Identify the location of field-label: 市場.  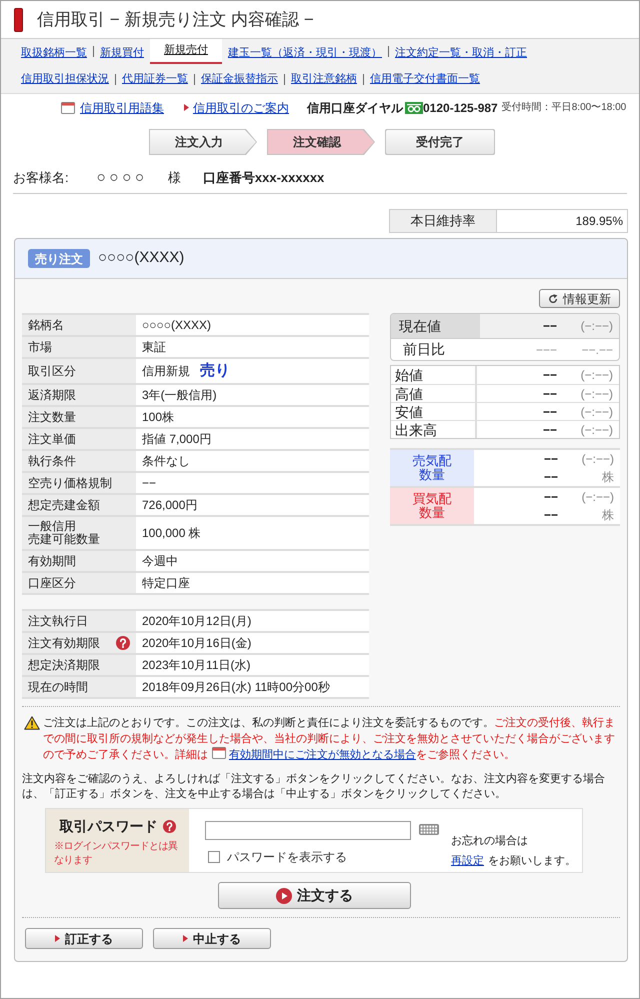
(40, 347).